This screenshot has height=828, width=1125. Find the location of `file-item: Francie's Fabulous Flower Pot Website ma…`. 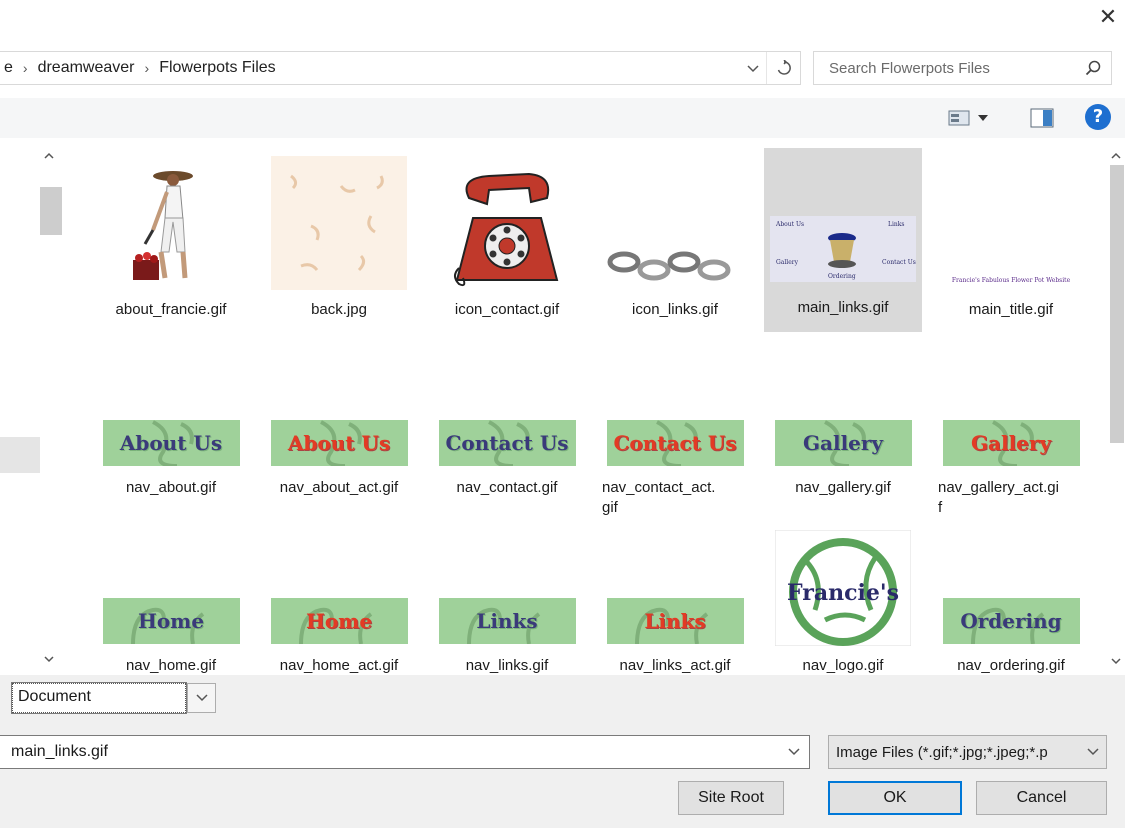

file-item: Francie's Fabulous Flower Pot Website ma… is located at coordinates (1011, 242).